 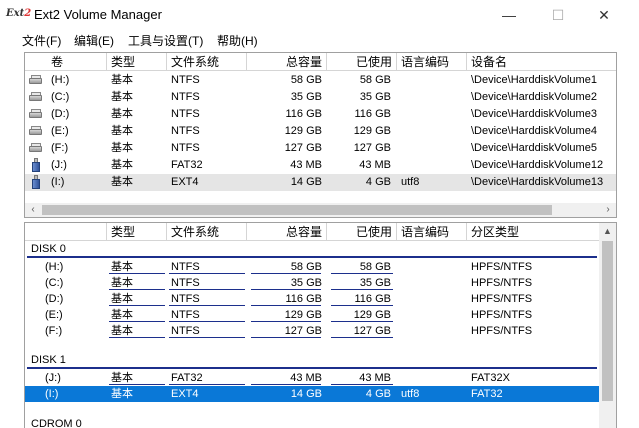 What do you see at coordinates (312, 378) in the screenshot?
I see `partition-row: (J:) 基本 FAT32 43 MB 43 MB FAT32X` at bounding box center [312, 378].